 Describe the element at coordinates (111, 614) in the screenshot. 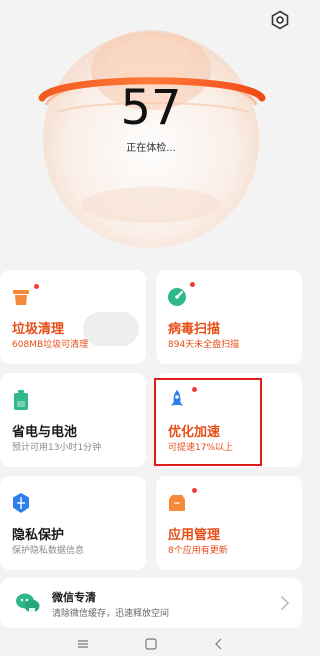

I see `wechat-subtitle: 清除微信缓存，迅速释放空间` at that location.